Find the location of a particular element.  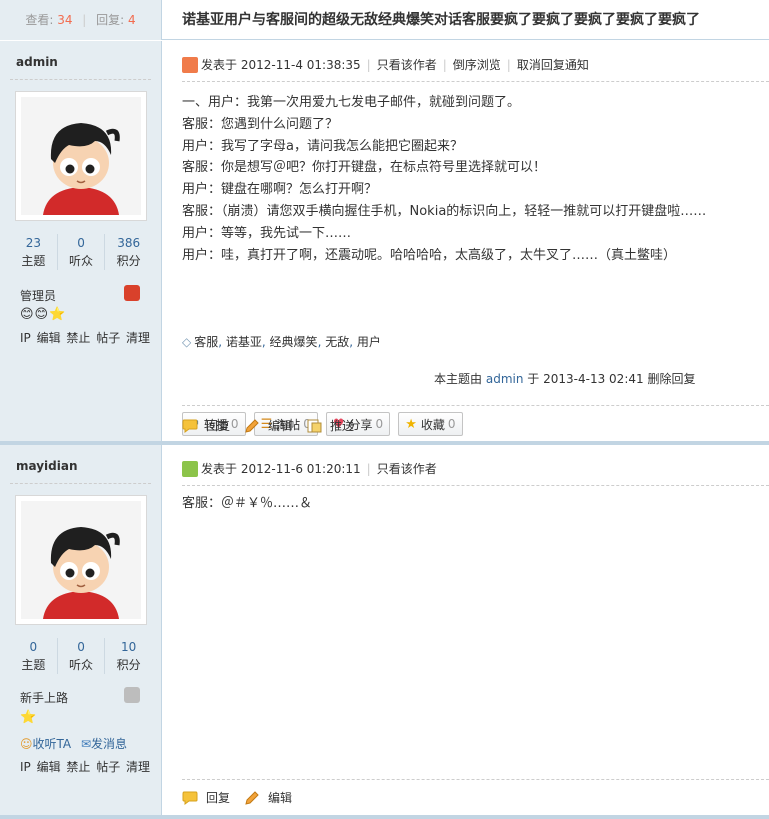

author-online-icon is located at coordinates (190, 65).